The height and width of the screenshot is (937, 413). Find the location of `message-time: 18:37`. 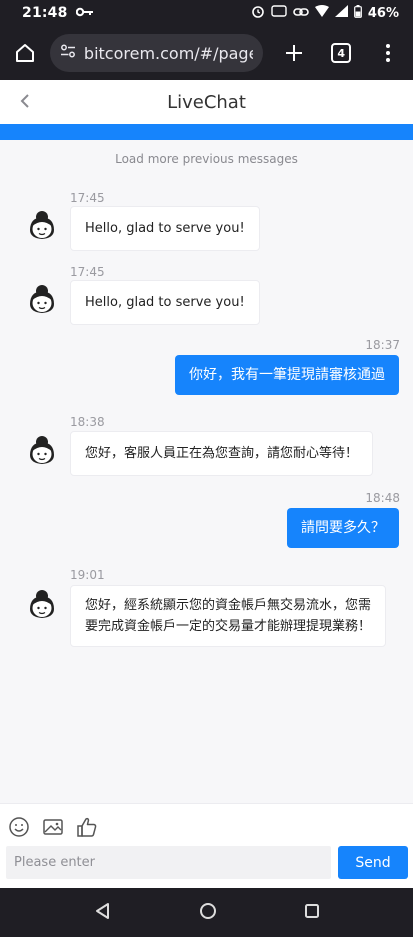

message-time: 18:37 is located at coordinates (382, 345).